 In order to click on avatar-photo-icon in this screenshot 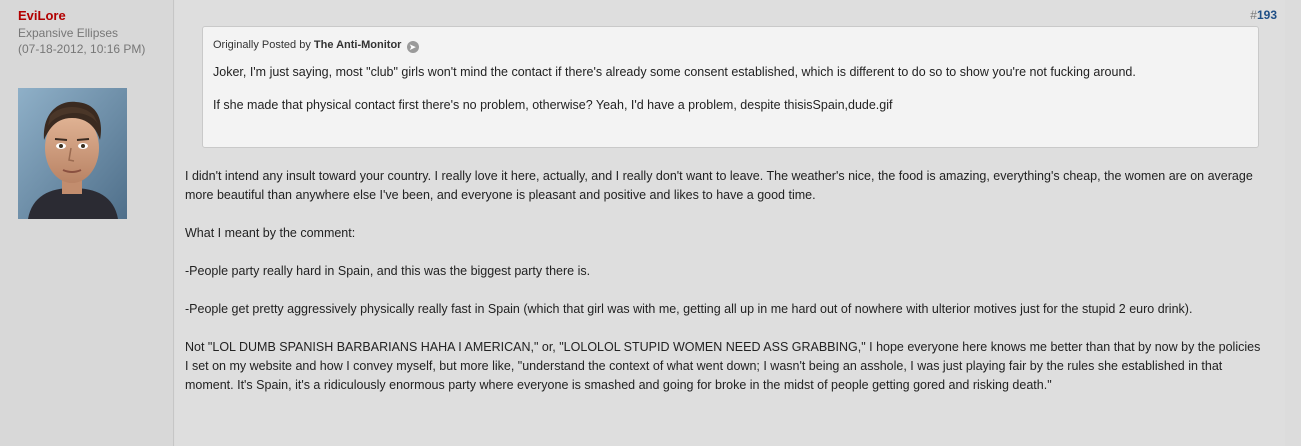, I will do `click(72, 153)`.